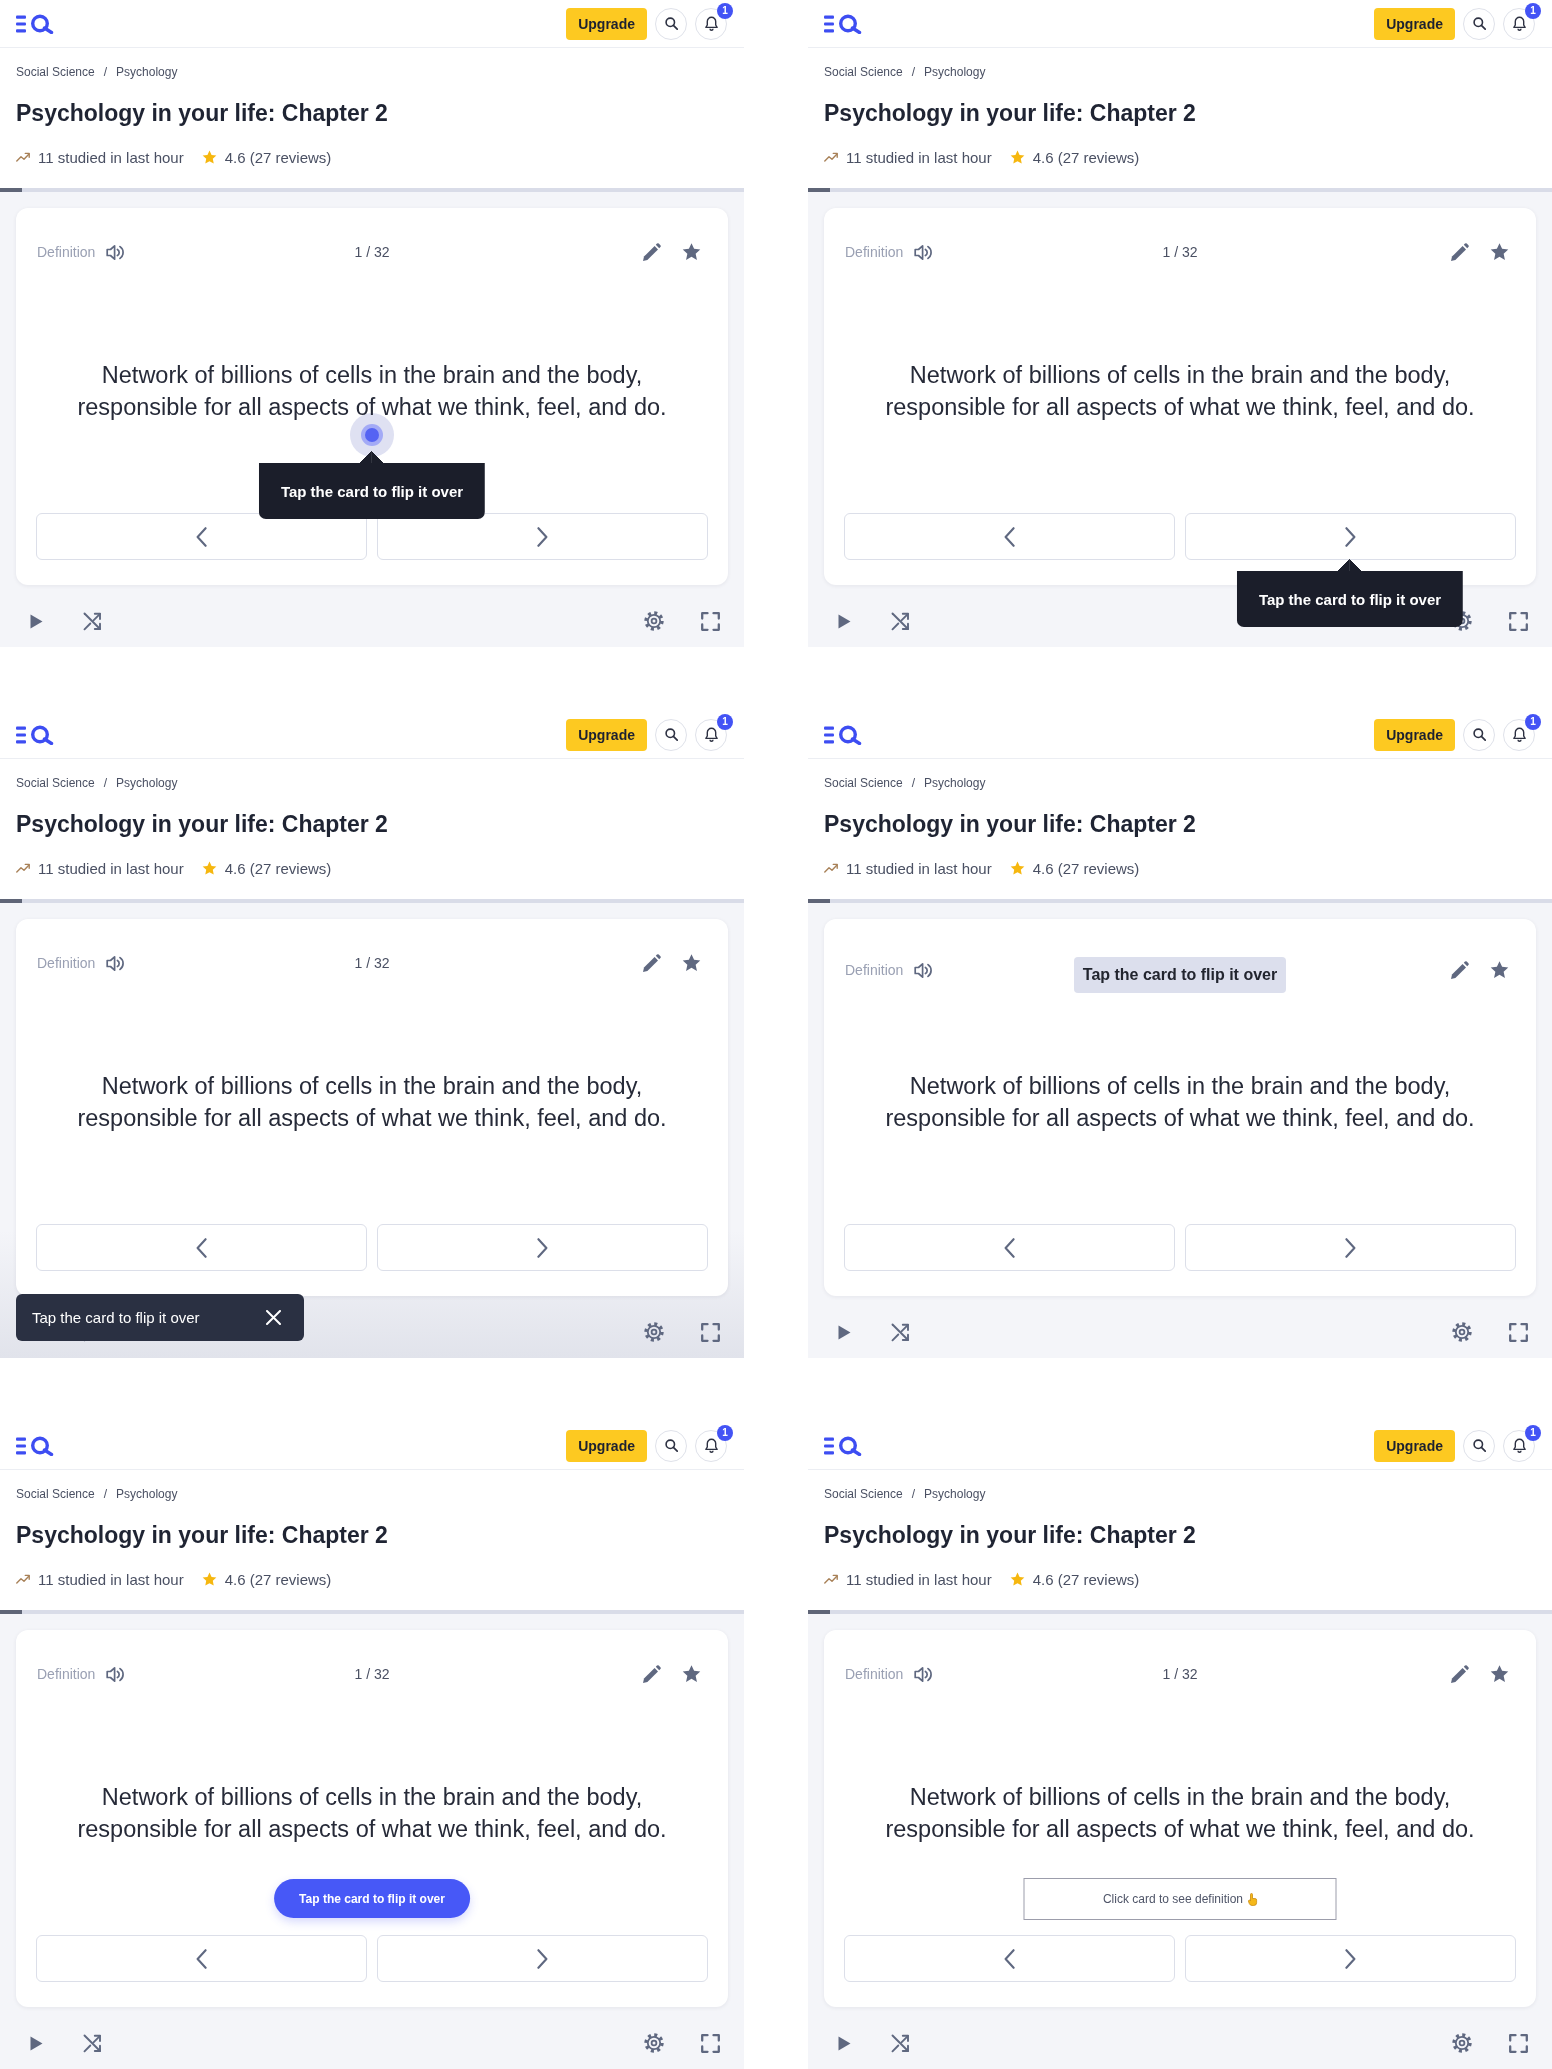 The image size is (1552, 2069). What do you see at coordinates (273, 1317) in the screenshot?
I see `close-icon` at bounding box center [273, 1317].